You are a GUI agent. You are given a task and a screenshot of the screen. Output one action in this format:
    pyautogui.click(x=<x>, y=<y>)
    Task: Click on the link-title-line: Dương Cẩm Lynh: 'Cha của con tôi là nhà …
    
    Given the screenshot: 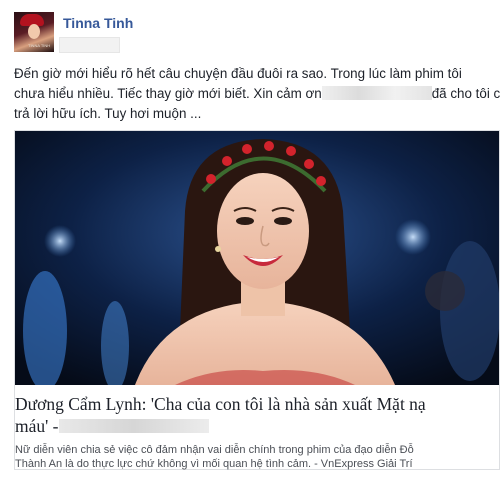 What is the action you would take?
    pyautogui.click(x=220, y=404)
    